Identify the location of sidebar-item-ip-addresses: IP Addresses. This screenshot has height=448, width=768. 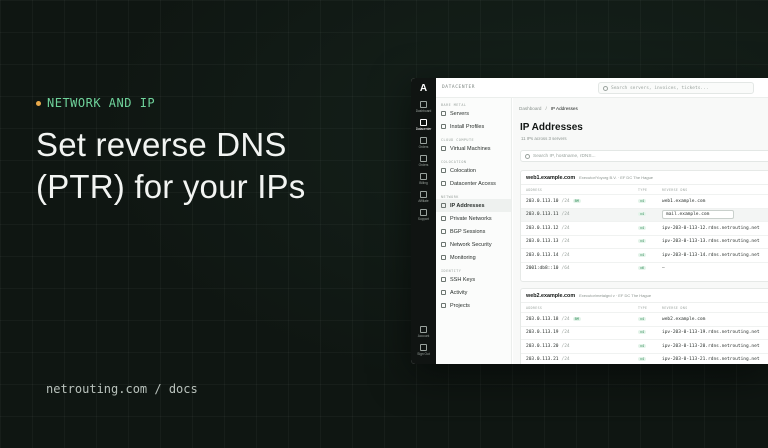
(473, 205).